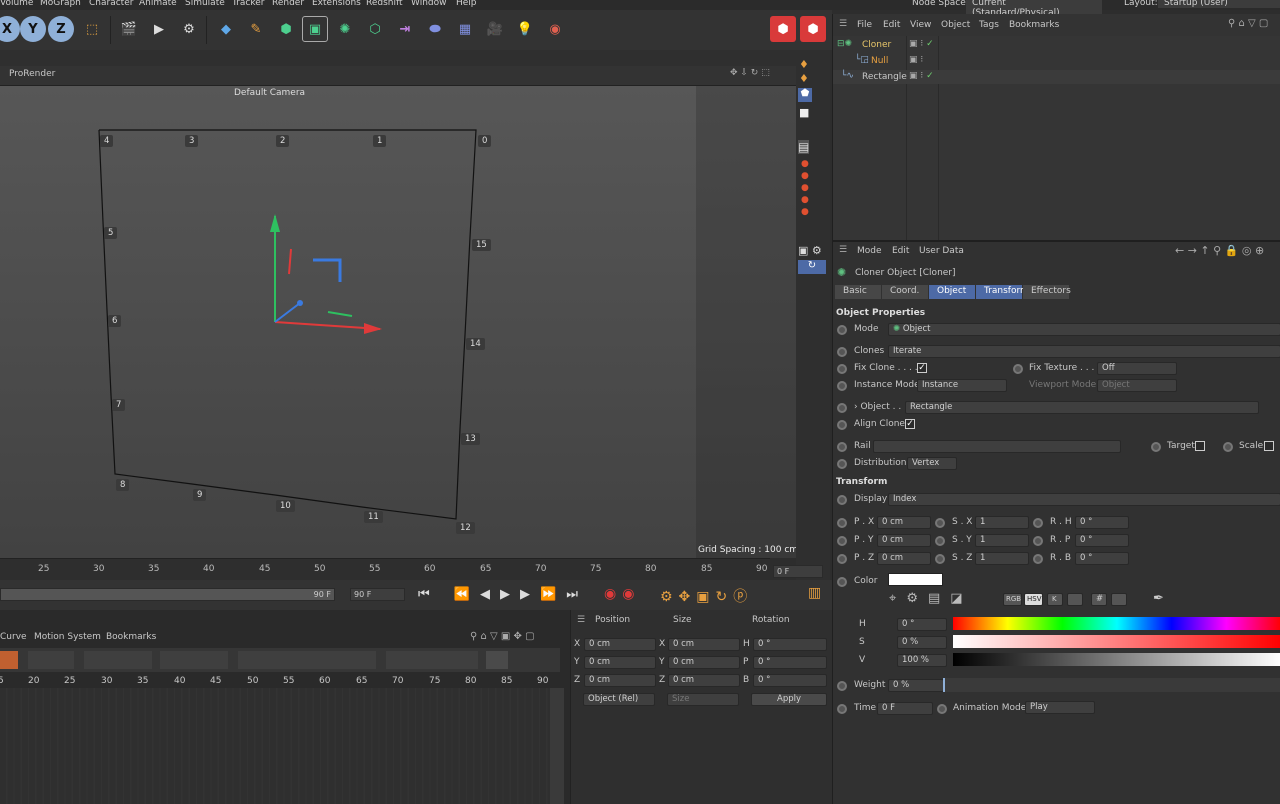  What do you see at coordinates (1084, 351) in the screenshot?
I see `clones-select: Iterate` at bounding box center [1084, 351].